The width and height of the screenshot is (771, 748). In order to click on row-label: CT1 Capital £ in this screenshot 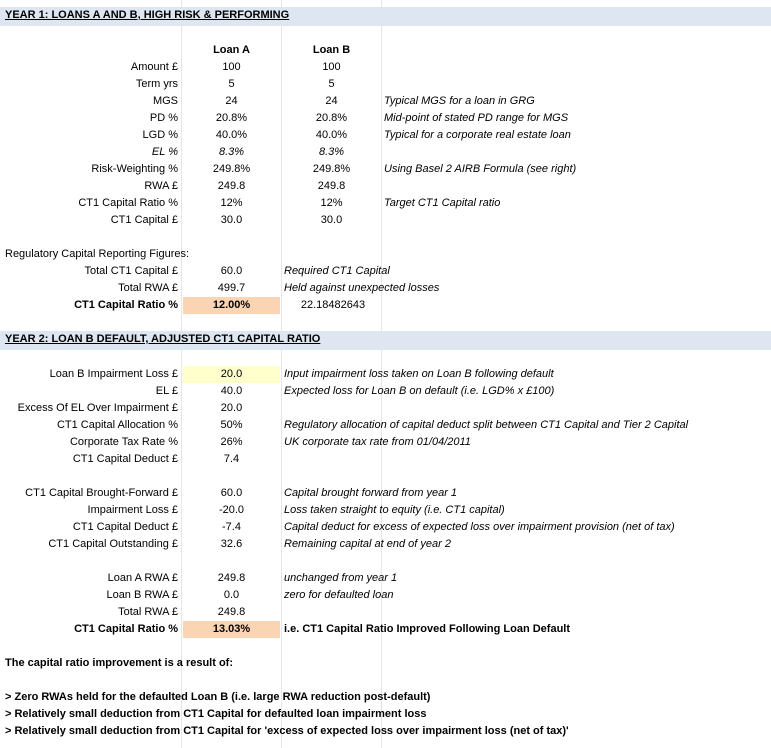, I will do `click(144, 220)`.